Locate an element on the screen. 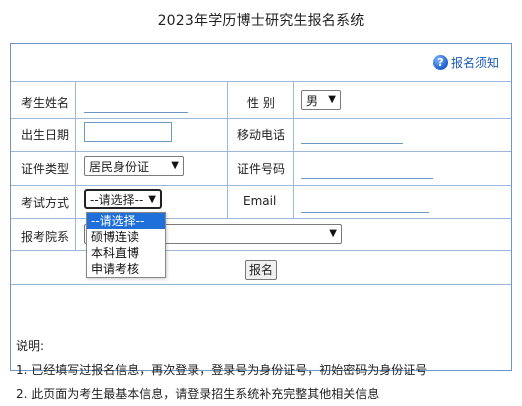 The width and height of the screenshot is (522, 406). dropdown-option: 本科直博 is located at coordinates (126, 253).